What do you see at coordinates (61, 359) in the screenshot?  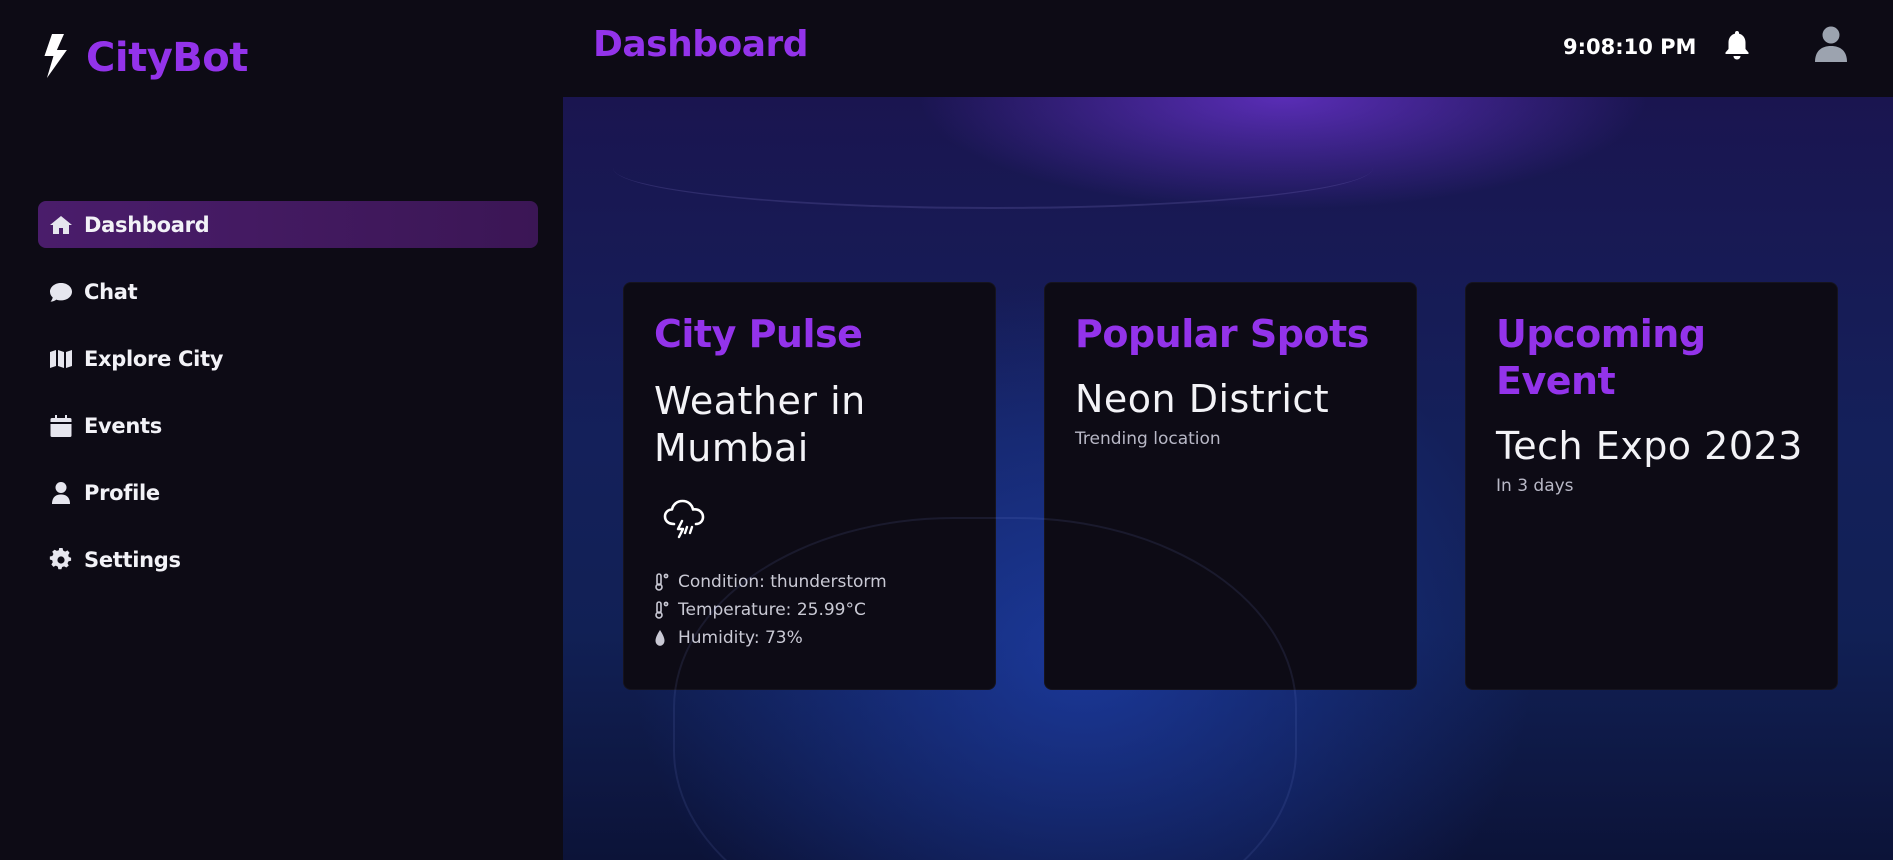 I see `map-icon` at bounding box center [61, 359].